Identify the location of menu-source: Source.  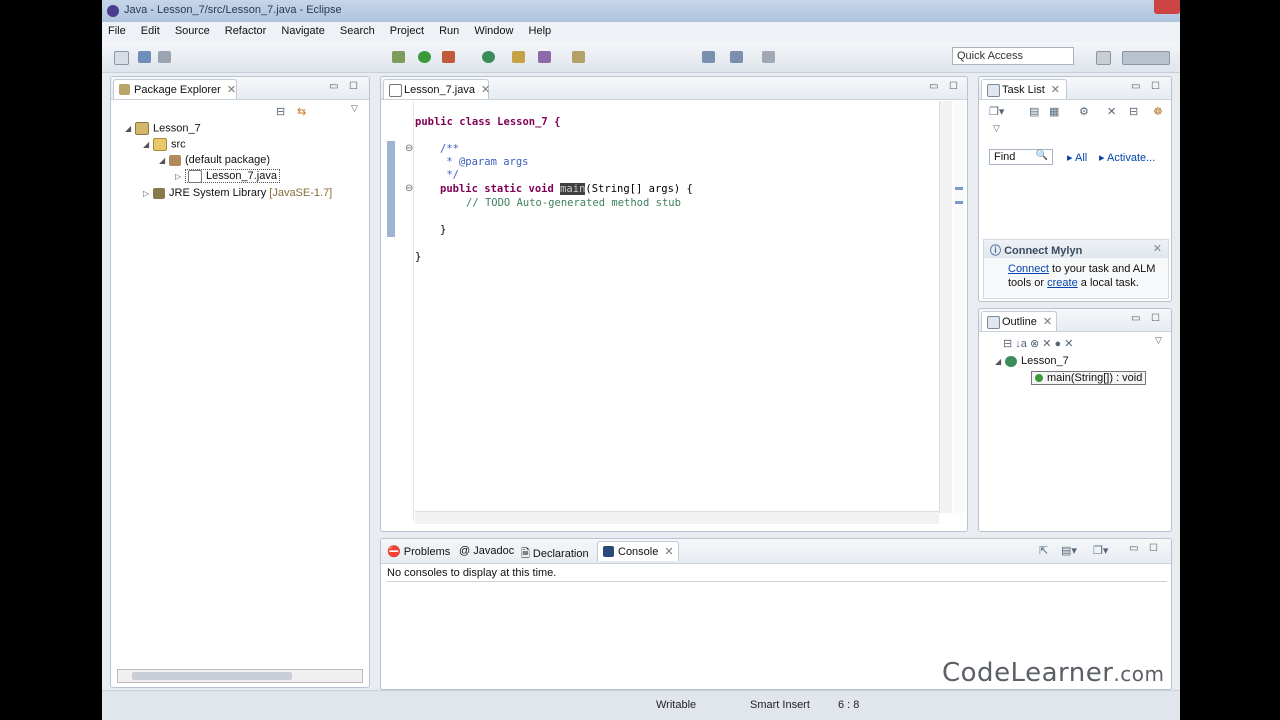
(192, 29).